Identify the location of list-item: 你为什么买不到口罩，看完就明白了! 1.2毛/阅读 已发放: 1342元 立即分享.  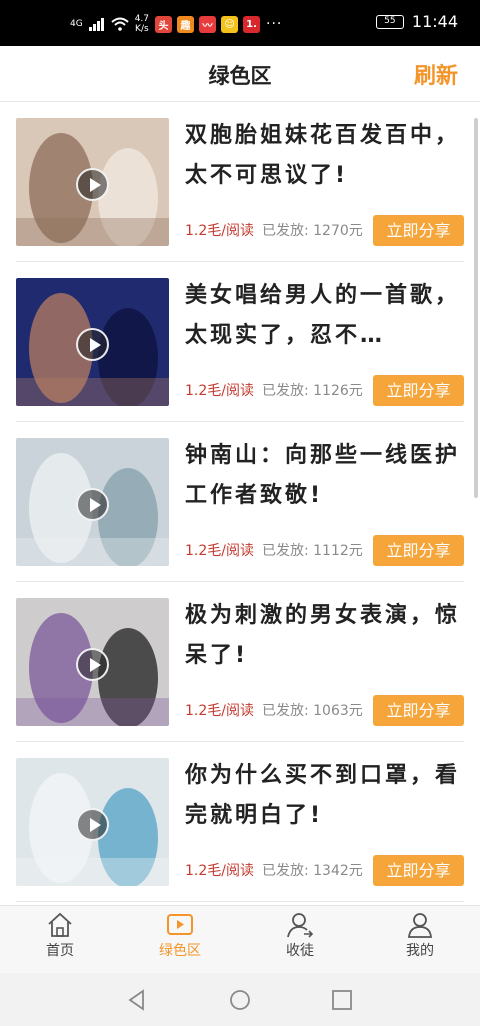
(240, 822).